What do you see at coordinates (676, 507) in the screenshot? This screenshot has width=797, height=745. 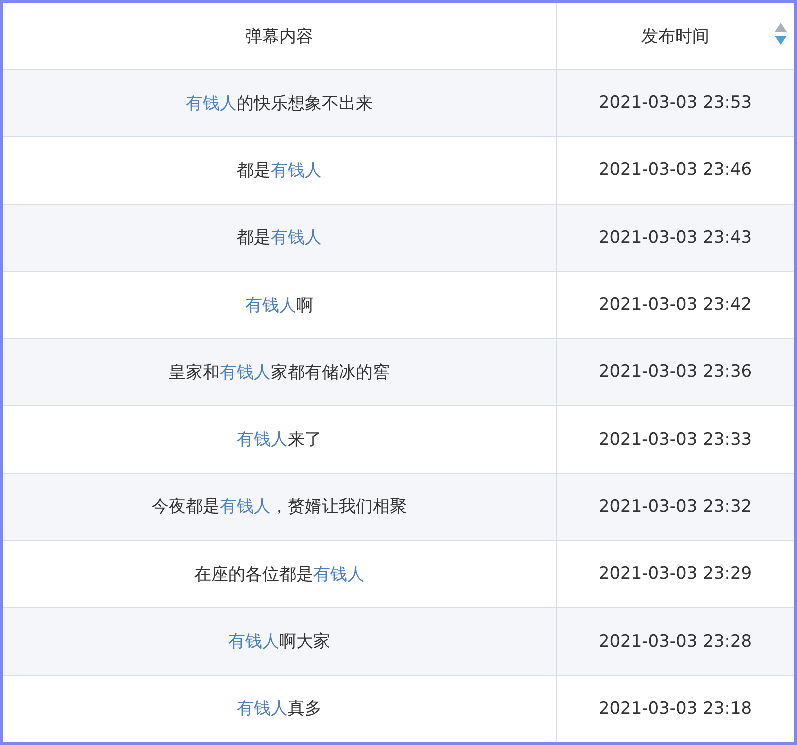 I see `table-cell-text: 2021-03-03 23:32` at bounding box center [676, 507].